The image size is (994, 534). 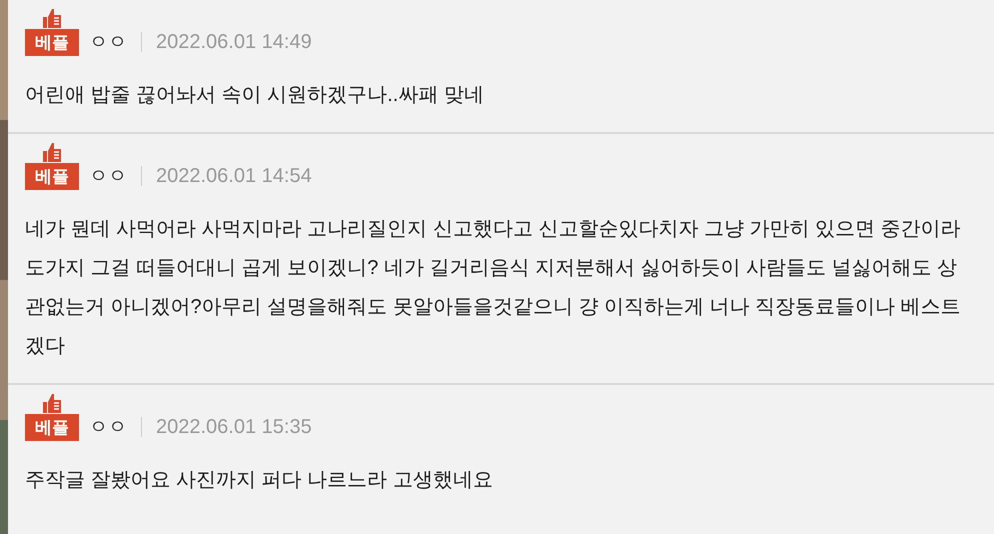 What do you see at coordinates (234, 42) in the screenshot?
I see `comment-date: 2022.06.01 14:49` at bounding box center [234, 42].